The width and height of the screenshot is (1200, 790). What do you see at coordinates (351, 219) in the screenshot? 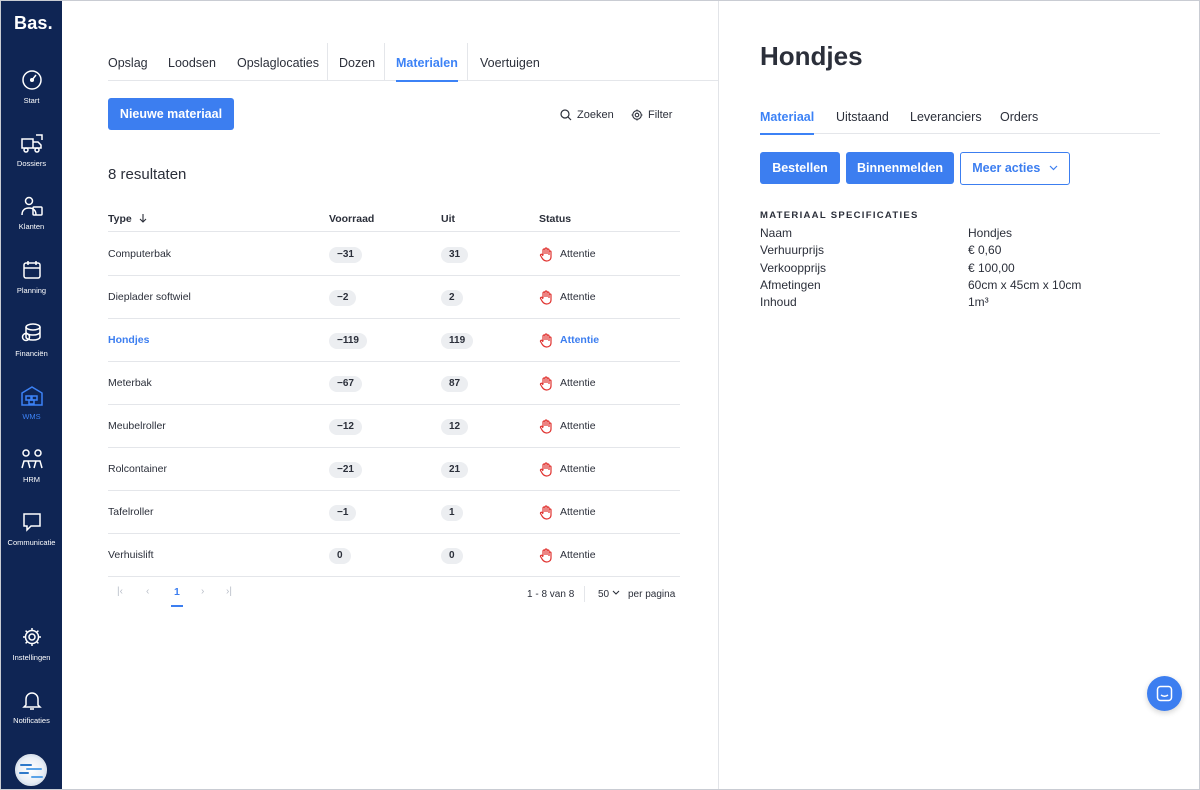
I see `column-header-voorraad: Voorraad` at bounding box center [351, 219].